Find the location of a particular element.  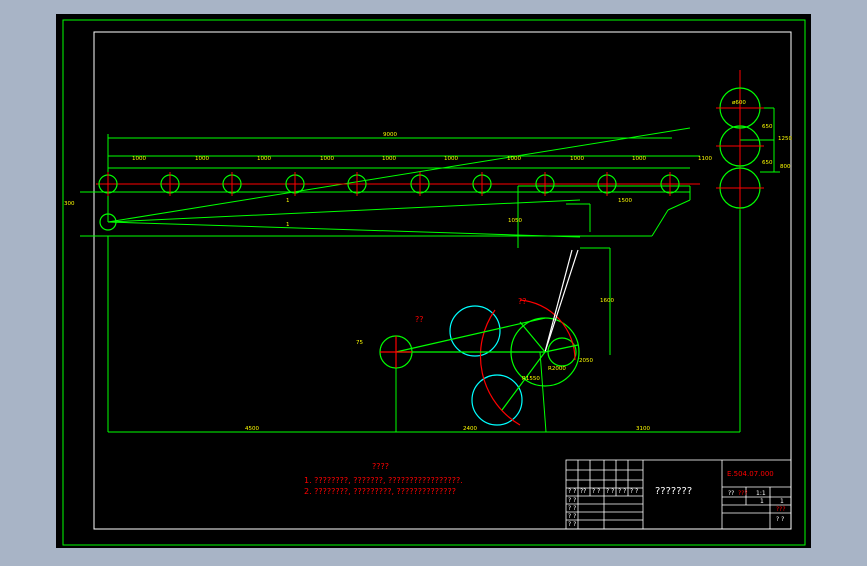

dim-diag-a: R1550 is located at coordinates (531, 379).